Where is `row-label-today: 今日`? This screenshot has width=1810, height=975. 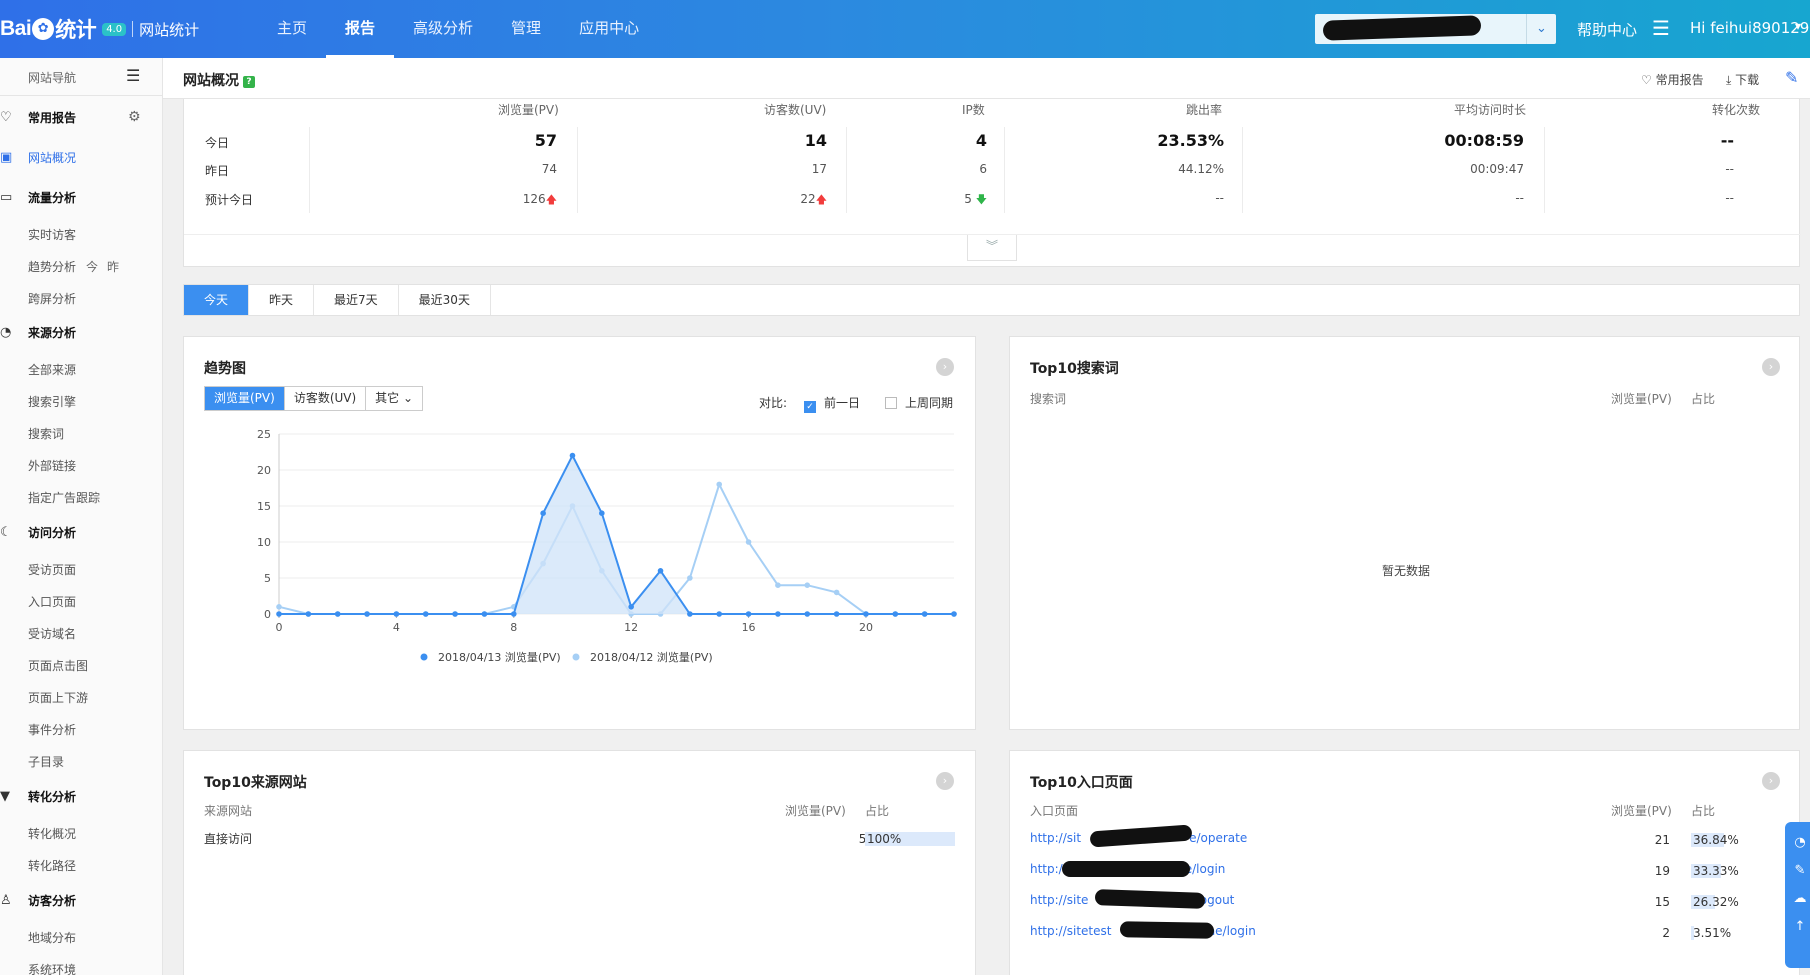
row-label-today: 今日 is located at coordinates (217, 143).